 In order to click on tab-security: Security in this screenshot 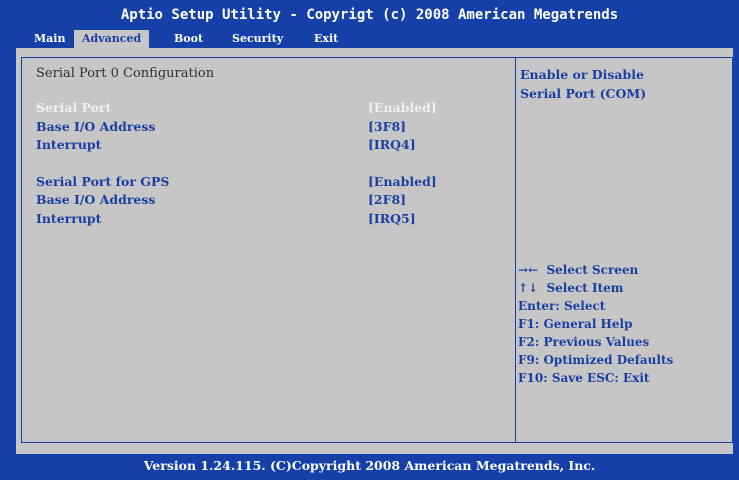, I will do `click(257, 39)`.